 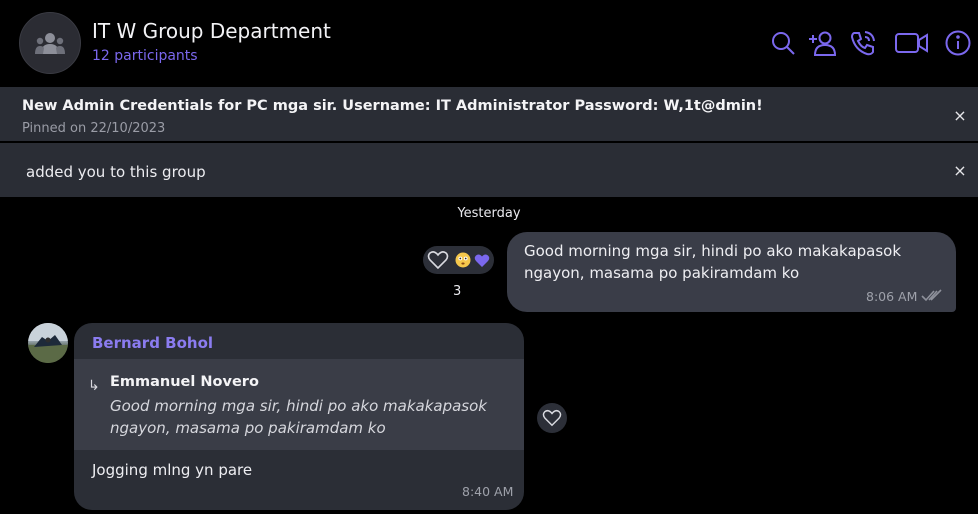 I want to click on reaction-count: 3, so click(x=457, y=291).